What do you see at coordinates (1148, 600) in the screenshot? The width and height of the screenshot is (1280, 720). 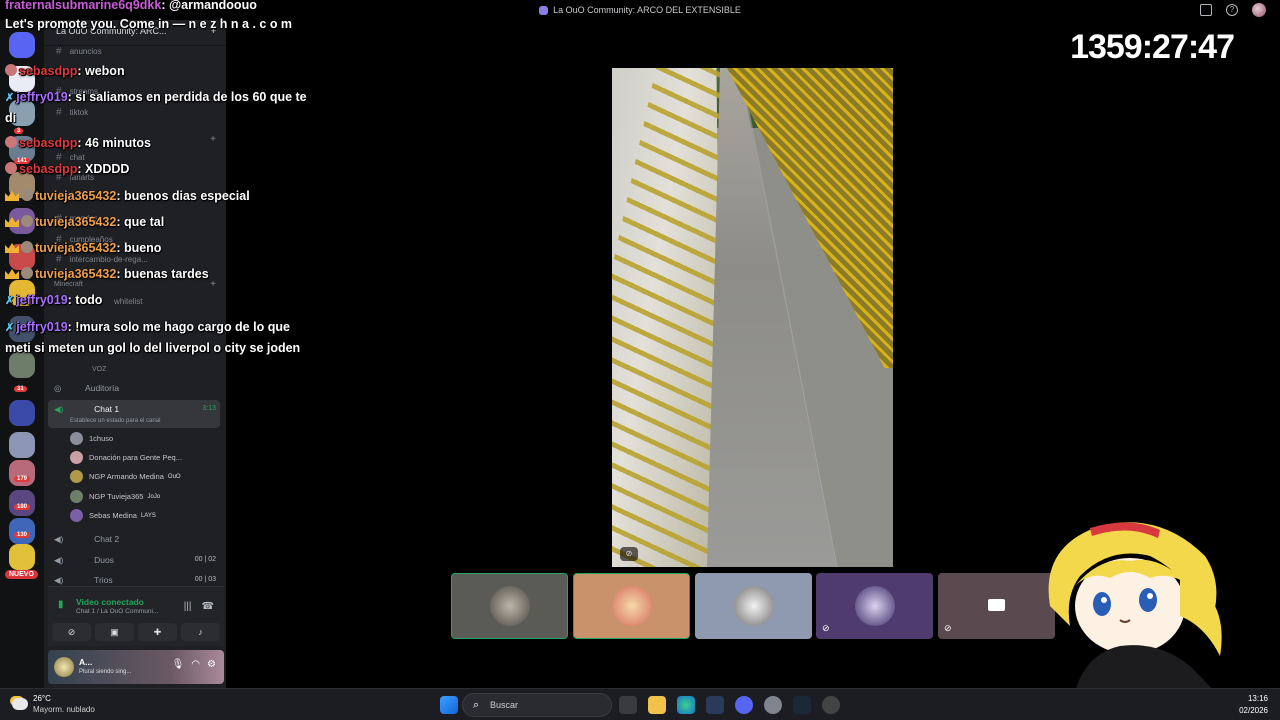 I see `avatar-eye-right` at bounding box center [1148, 600].